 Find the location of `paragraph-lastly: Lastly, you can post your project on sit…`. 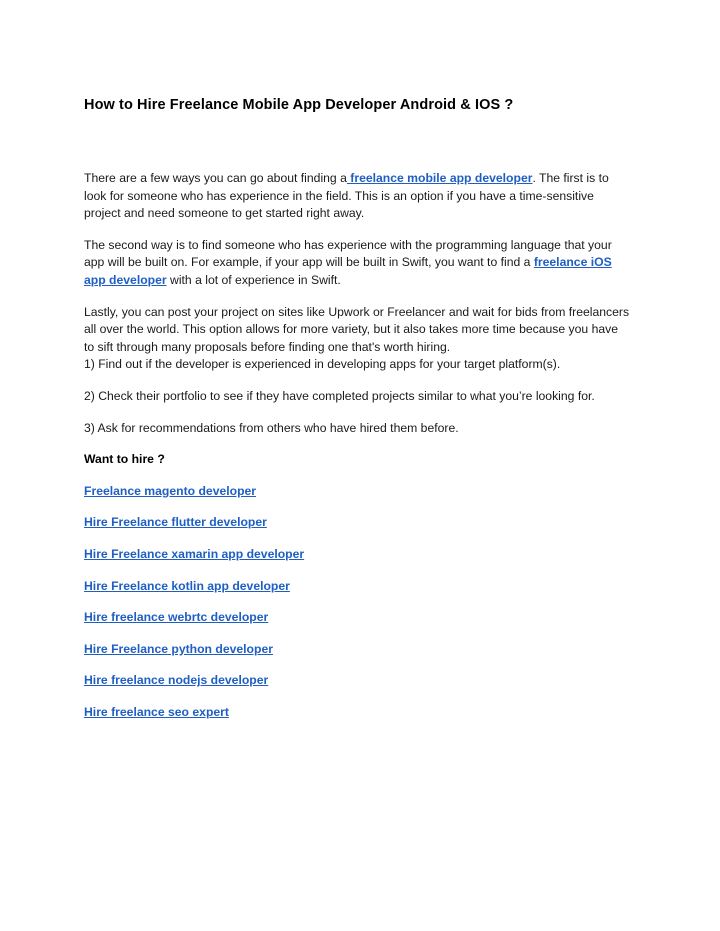

paragraph-lastly: Lastly, you can post your project on sit… is located at coordinates (357, 329).